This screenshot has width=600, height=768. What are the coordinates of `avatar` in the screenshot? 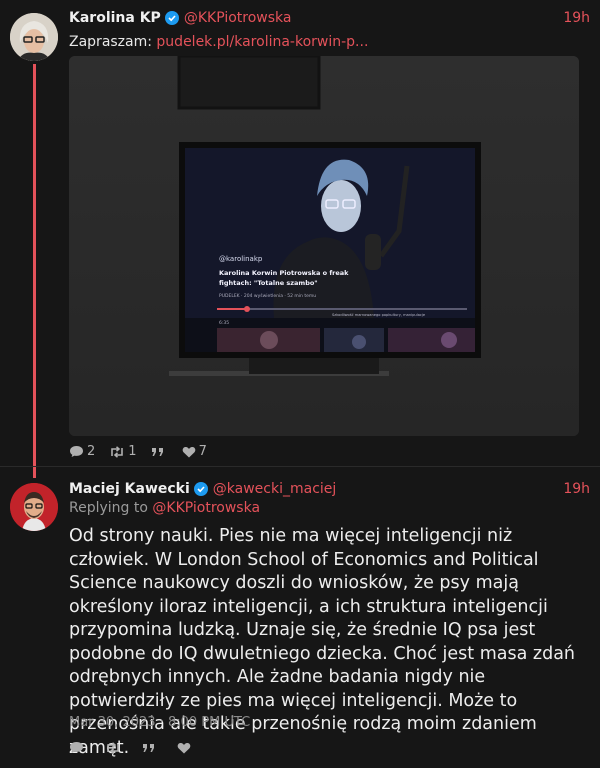 It's located at (34, 507).